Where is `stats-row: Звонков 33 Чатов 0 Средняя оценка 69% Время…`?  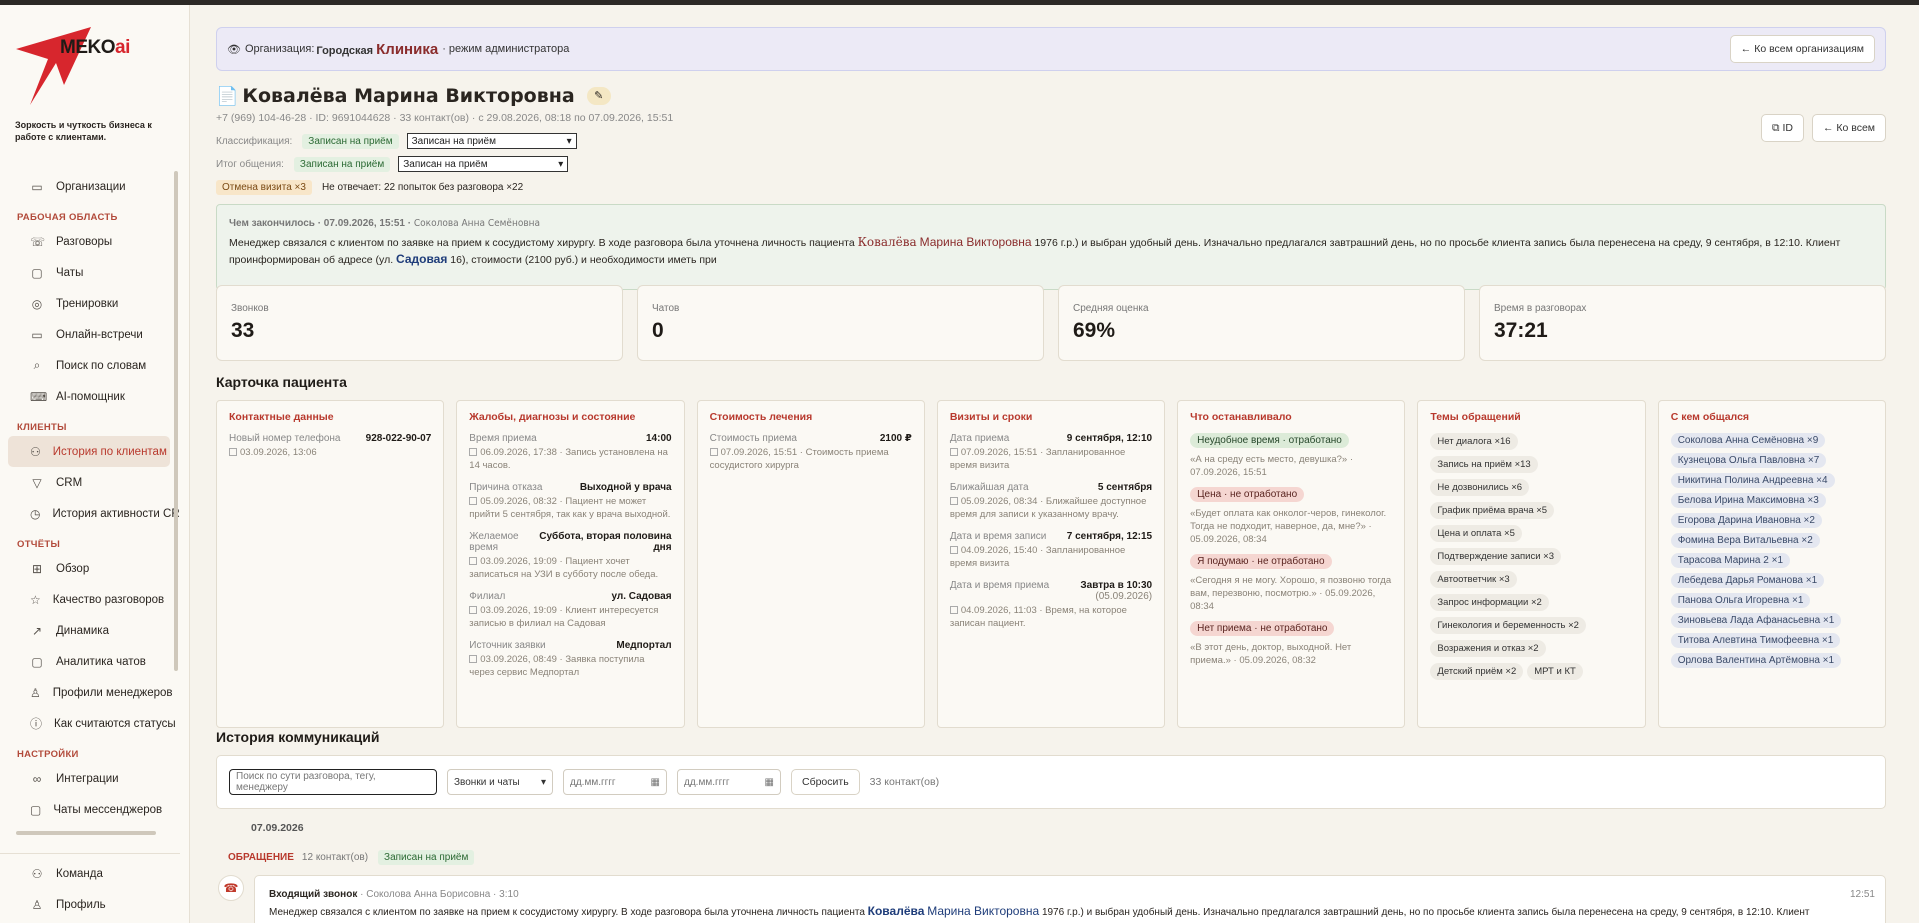
stats-row: Звонков 33 Чатов 0 Средняя оценка 69% Время… is located at coordinates (1051, 323).